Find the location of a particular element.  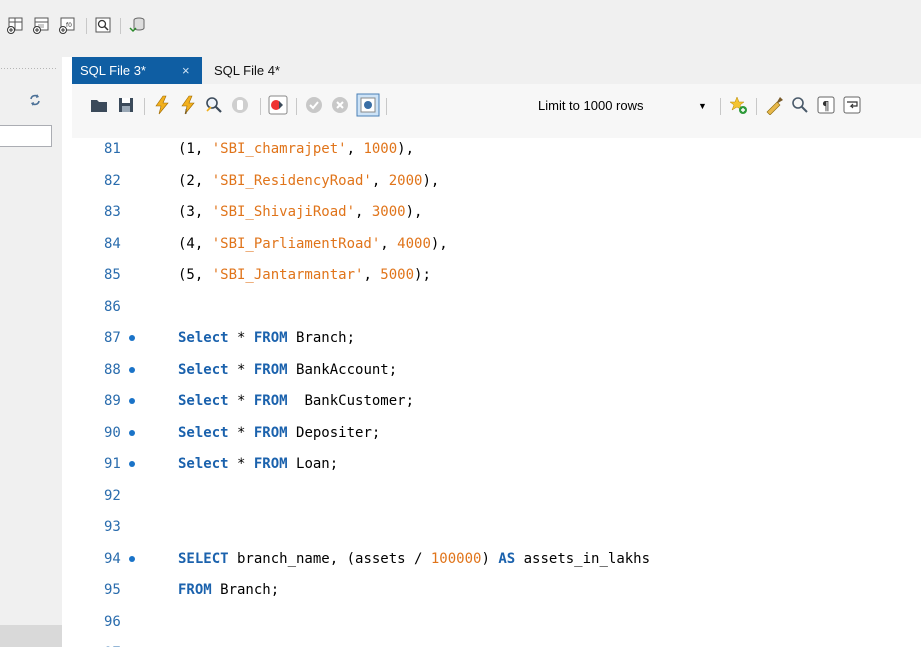

code-text: FROM Branch; is located at coordinates (228, 590).